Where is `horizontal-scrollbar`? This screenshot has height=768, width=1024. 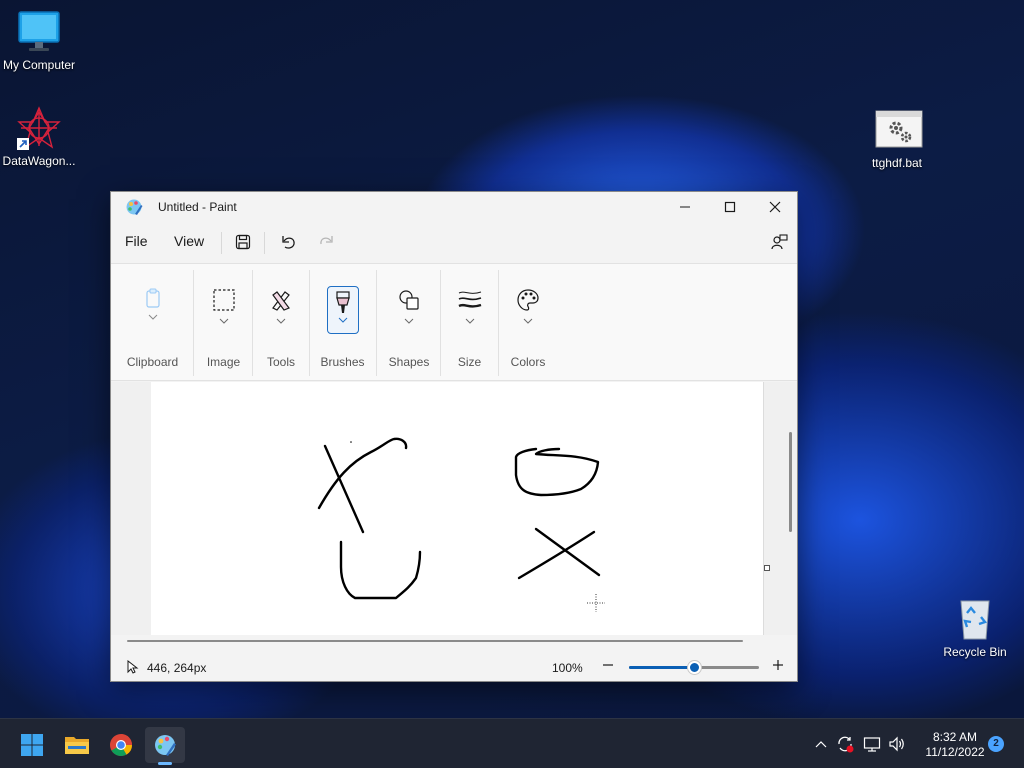
horizontal-scrollbar is located at coordinates (435, 641).